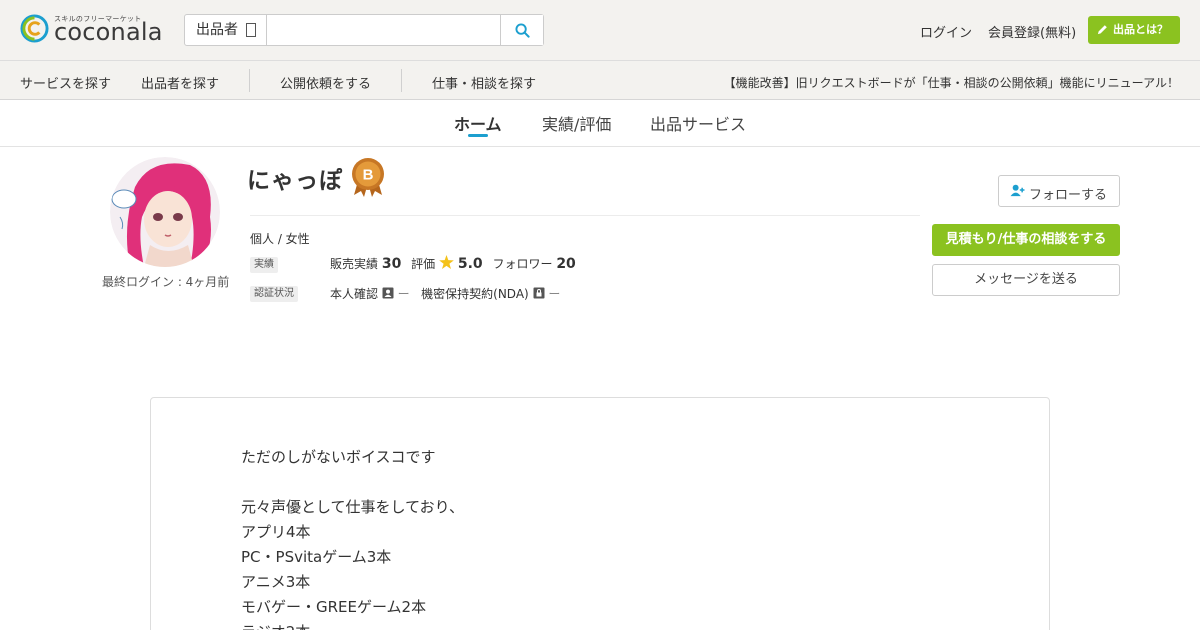  I want to click on rank-badge-letter: B, so click(368, 175).